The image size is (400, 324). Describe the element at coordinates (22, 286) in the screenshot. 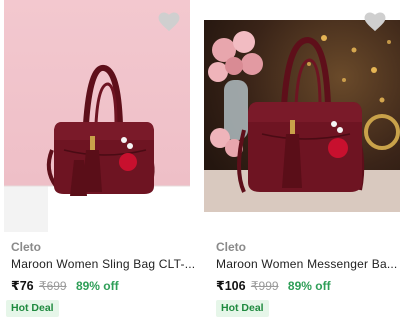

I see `product-price: ₹76` at that location.